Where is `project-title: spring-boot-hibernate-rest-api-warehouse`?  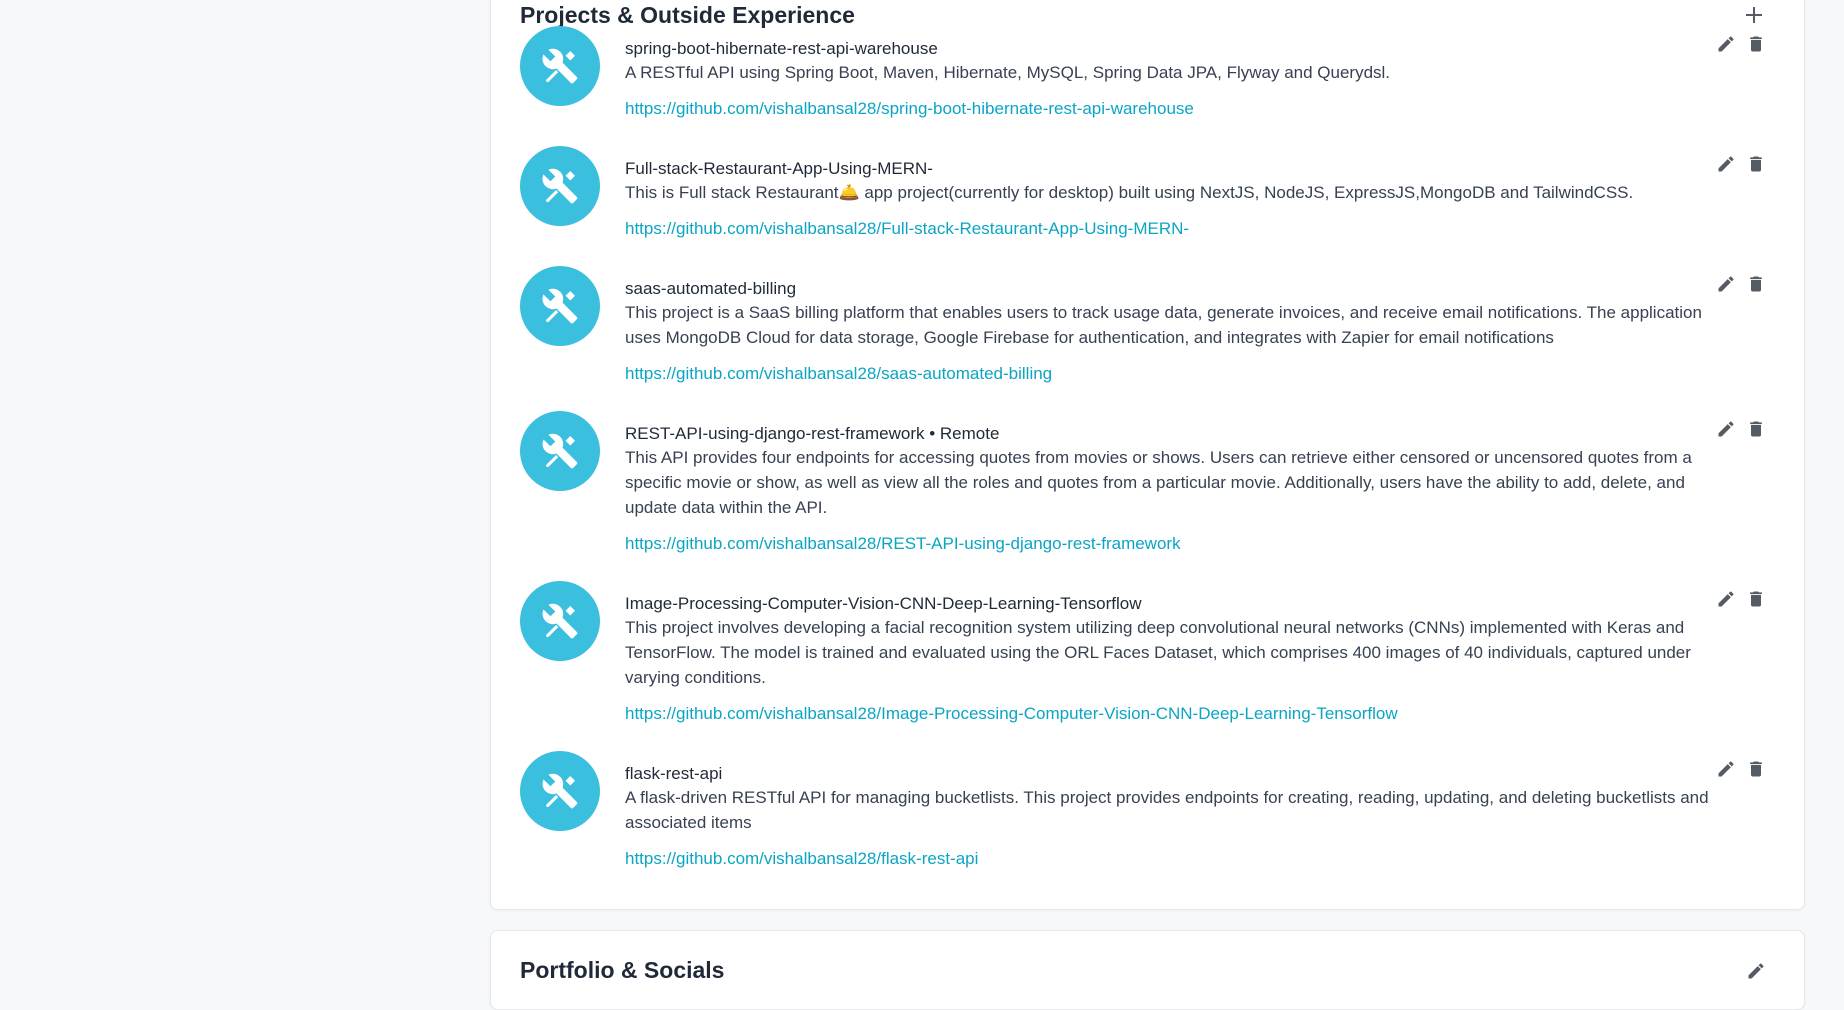
project-title: spring-boot-hibernate-rest-api-warehouse is located at coordinates (781, 48).